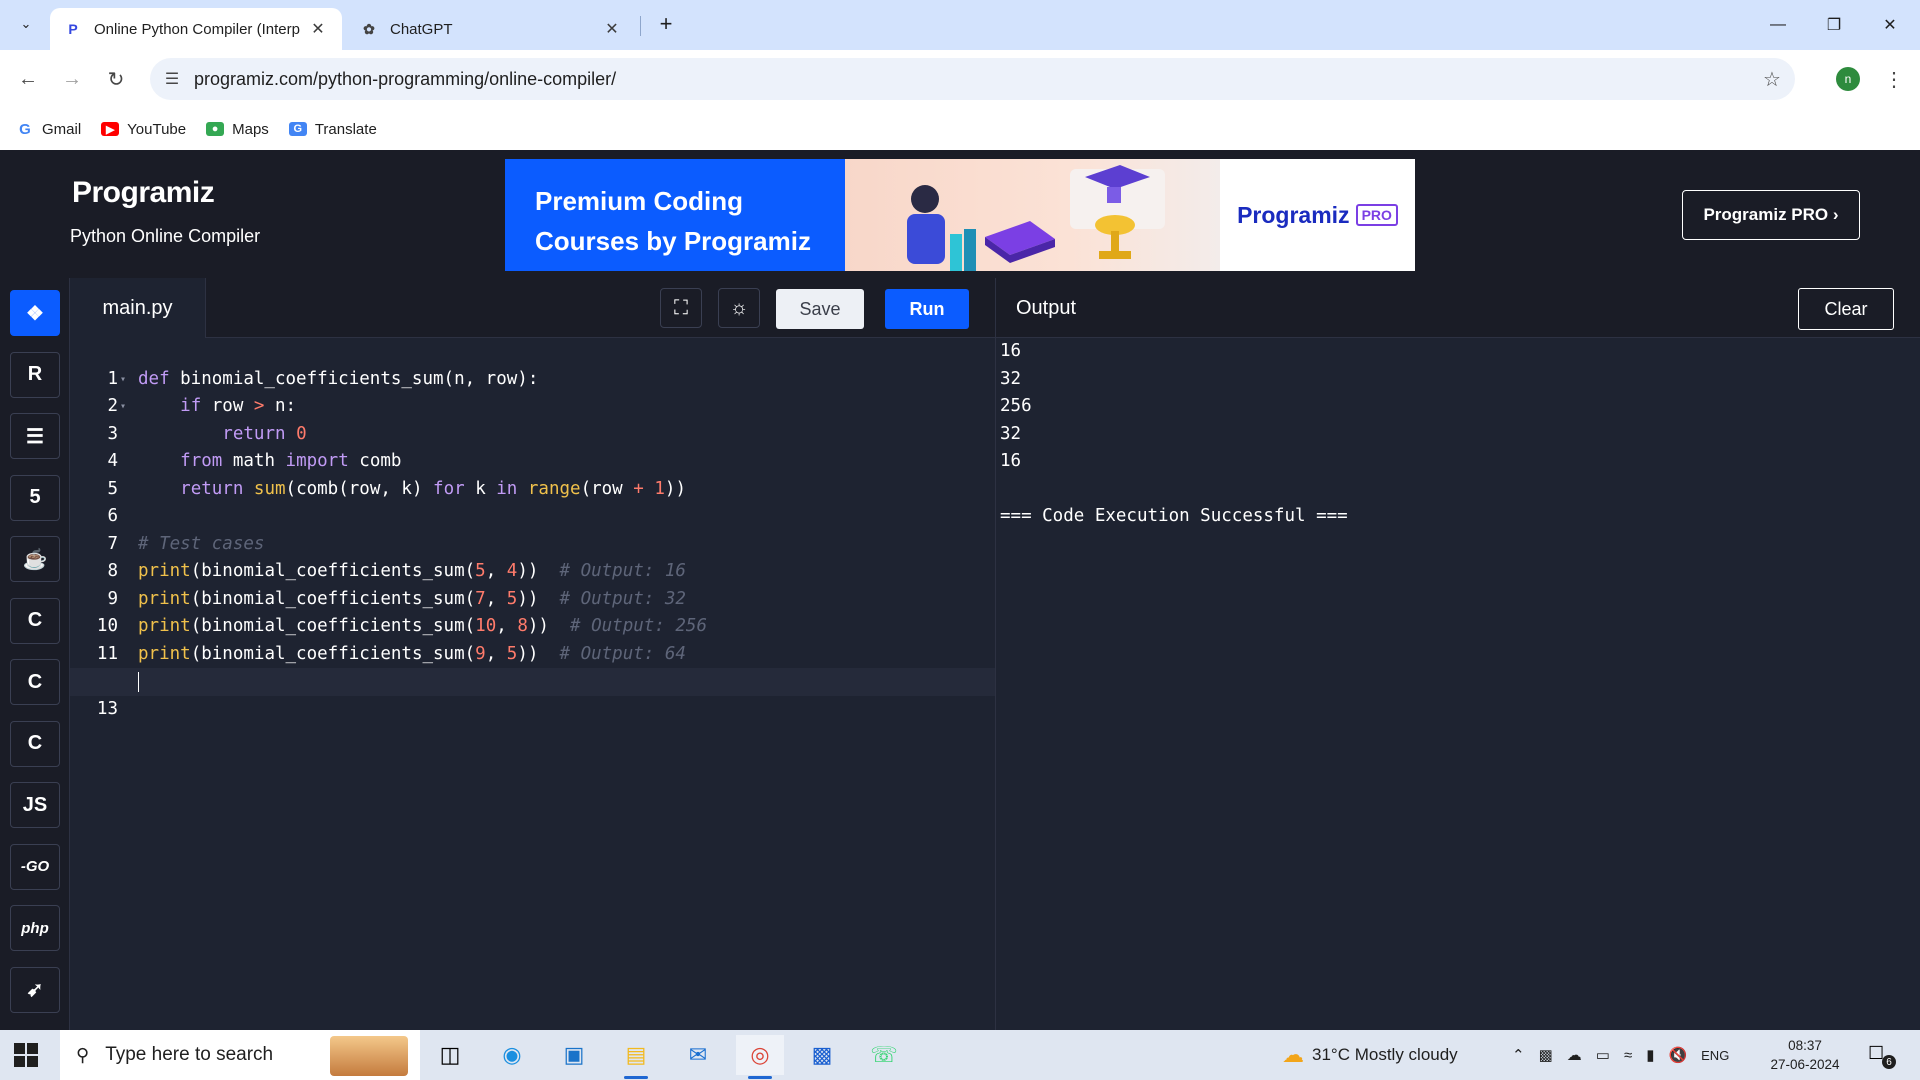 Image resolution: width=1920 pixels, height=1080 pixels. I want to click on display-icon: ▭, so click(1603, 1055).